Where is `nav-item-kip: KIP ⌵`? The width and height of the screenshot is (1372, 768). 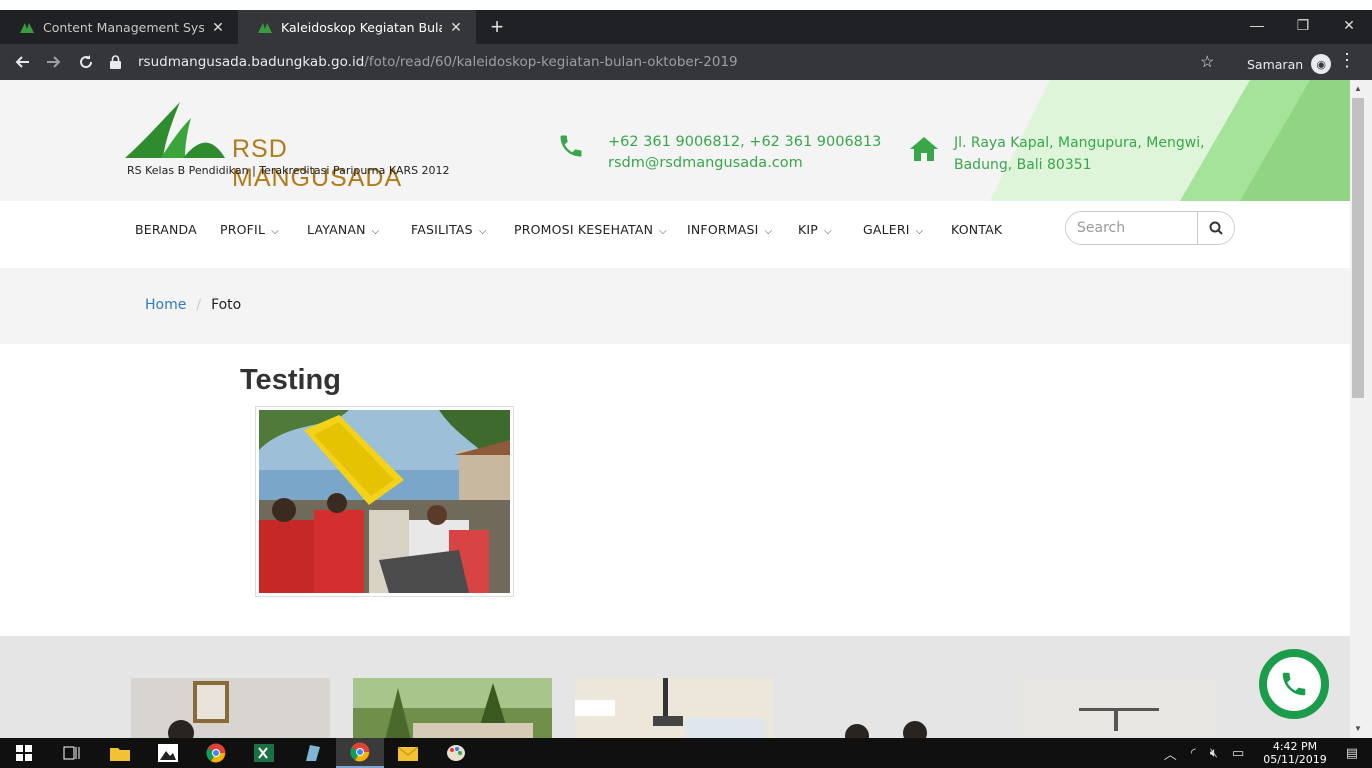 nav-item-kip: KIP ⌵ is located at coordinates (815, 229).